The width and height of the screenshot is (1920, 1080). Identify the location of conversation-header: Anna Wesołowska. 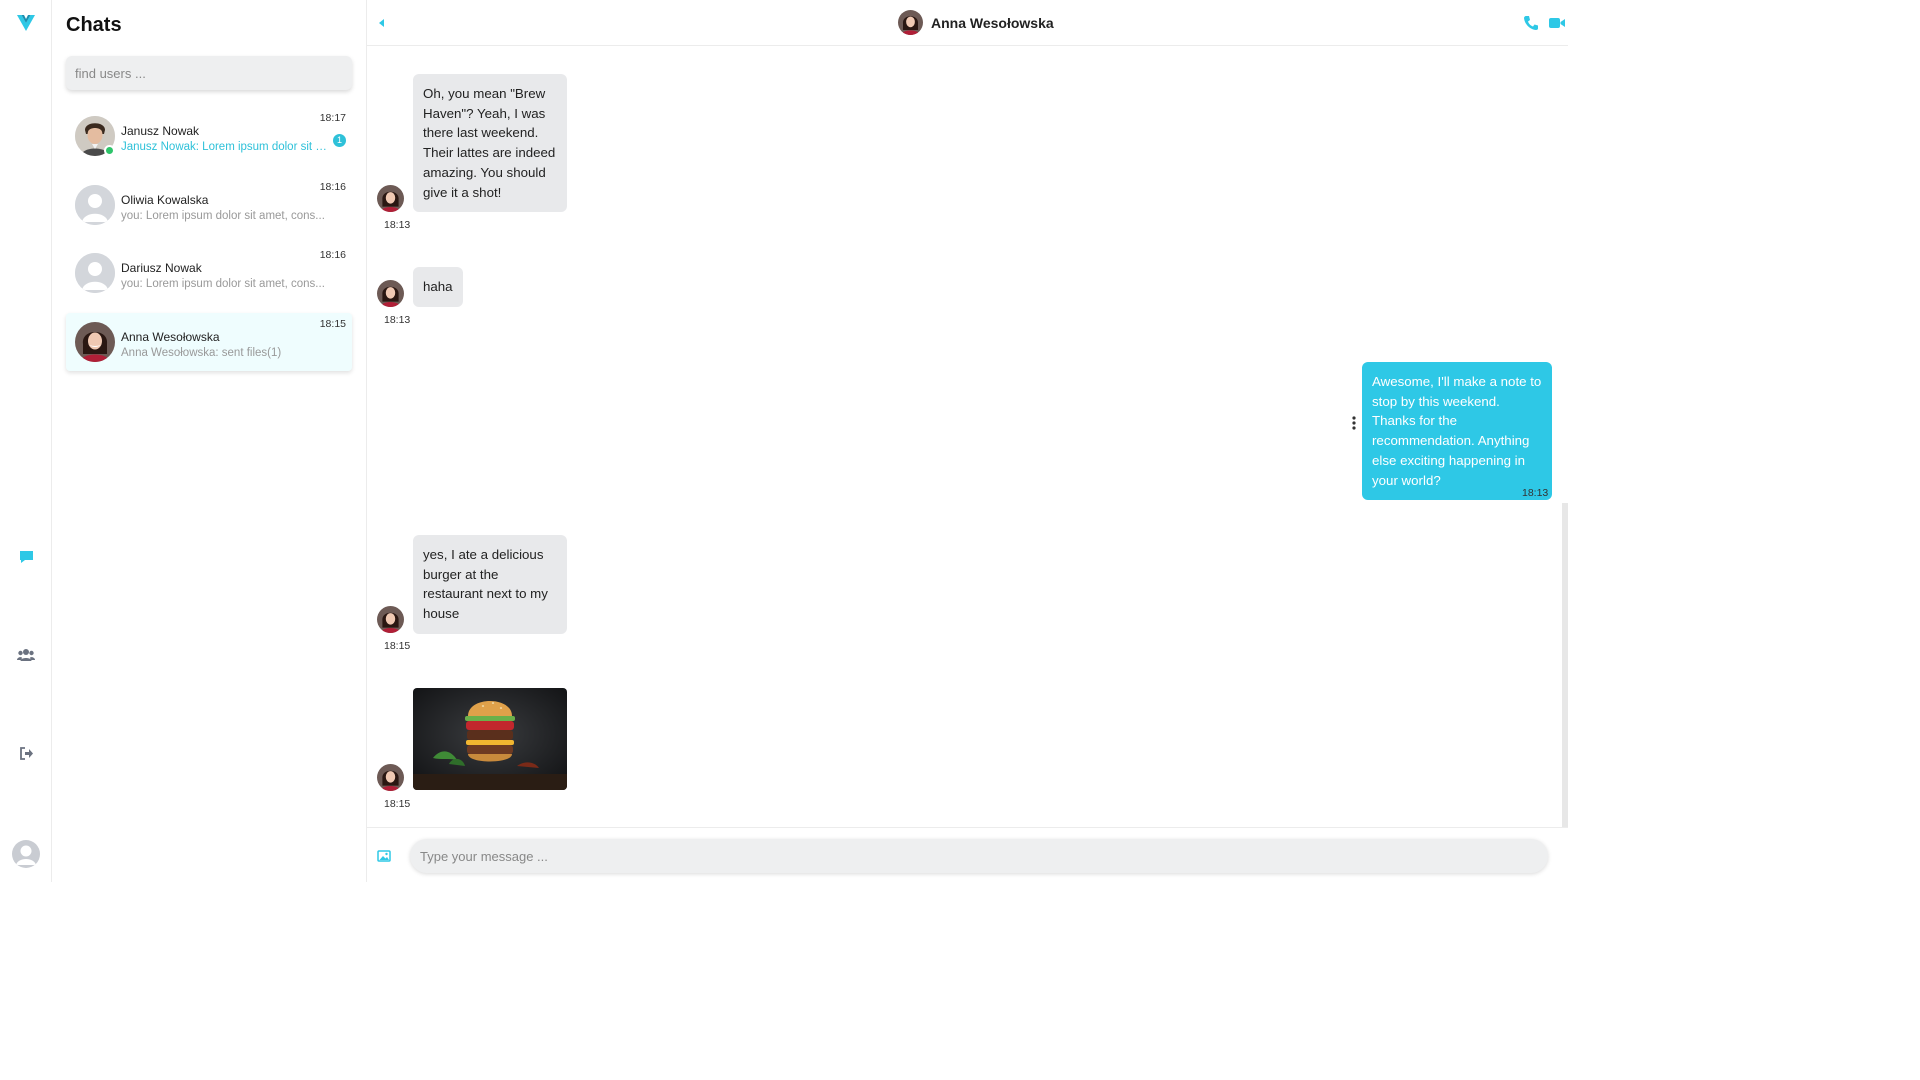
(967, 23).